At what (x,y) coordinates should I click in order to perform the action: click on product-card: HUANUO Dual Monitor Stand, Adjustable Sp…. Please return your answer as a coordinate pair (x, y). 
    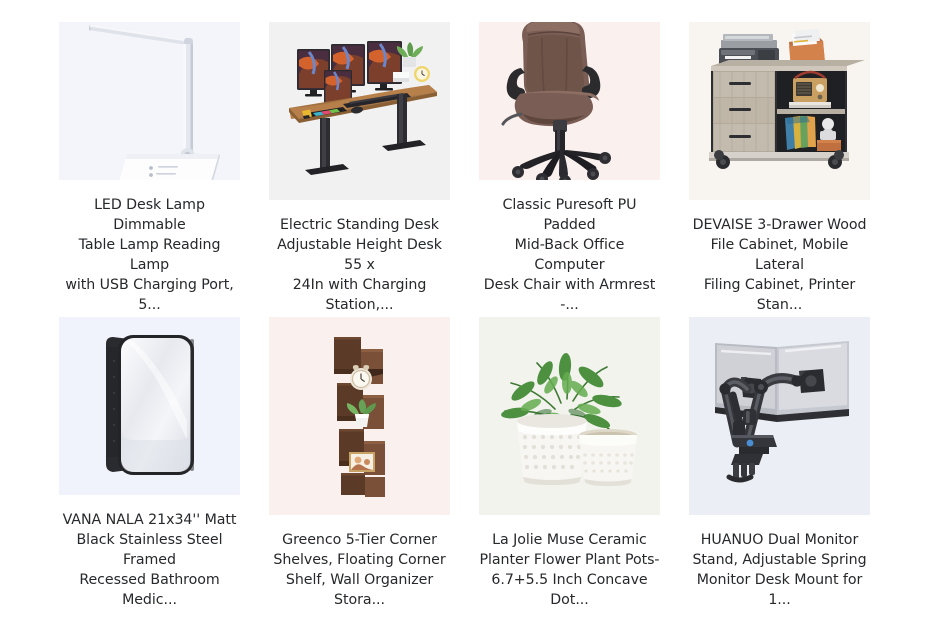
    Looking at the image, I should click on (779, 463).